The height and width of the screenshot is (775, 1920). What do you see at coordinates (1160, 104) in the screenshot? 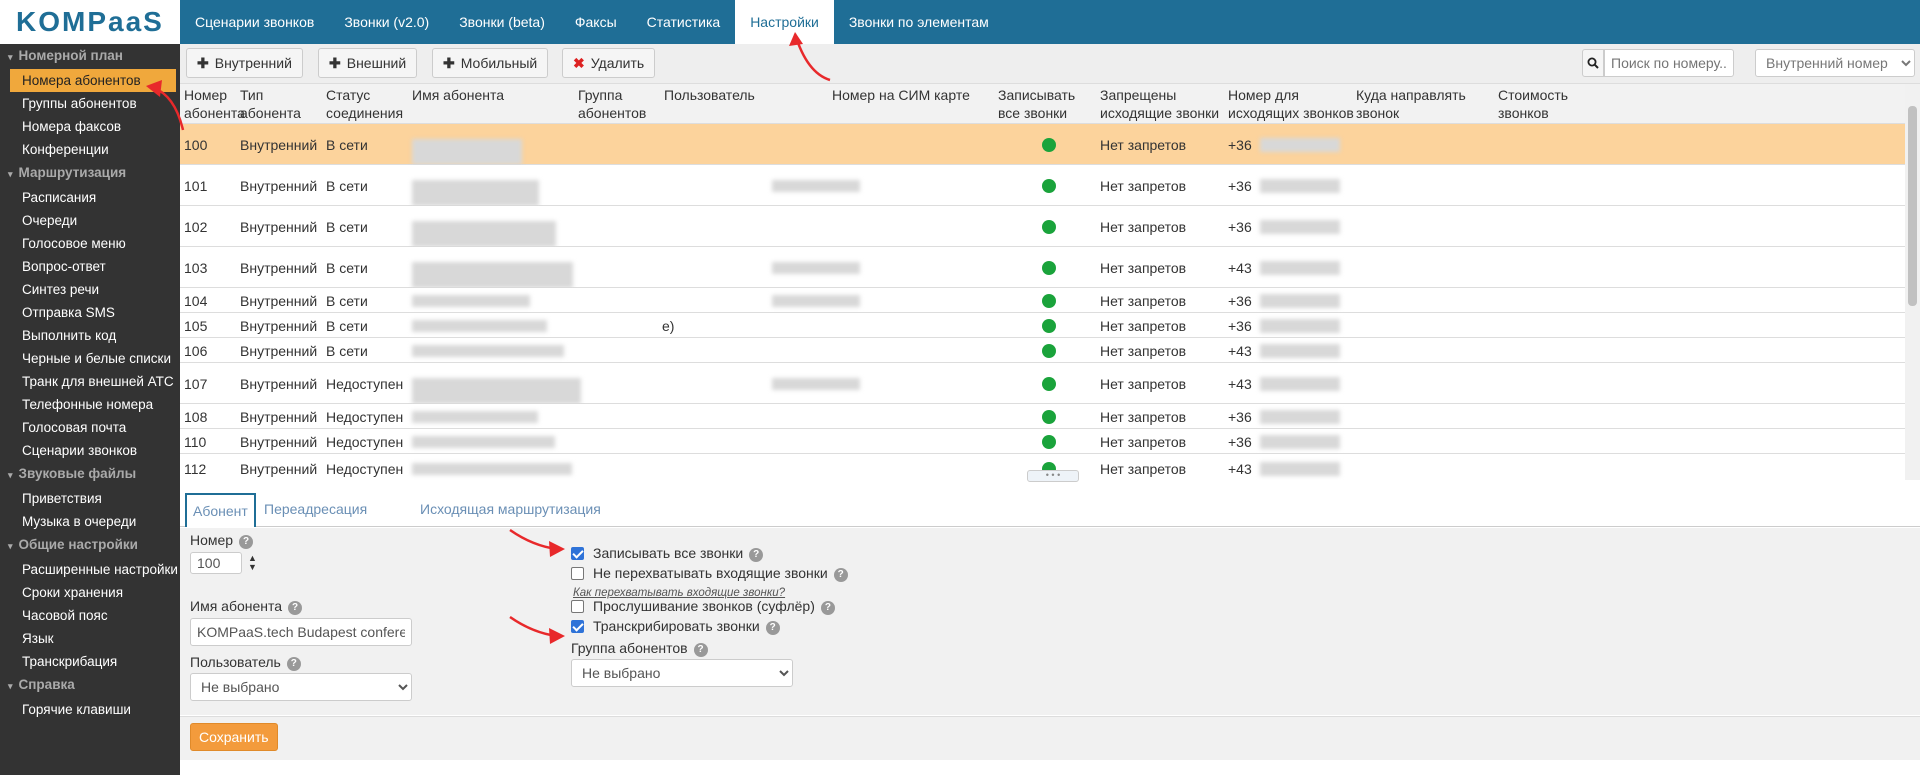
I see `column-header: Запрещены исходящие звонки` at bounding box center [1160, 104].